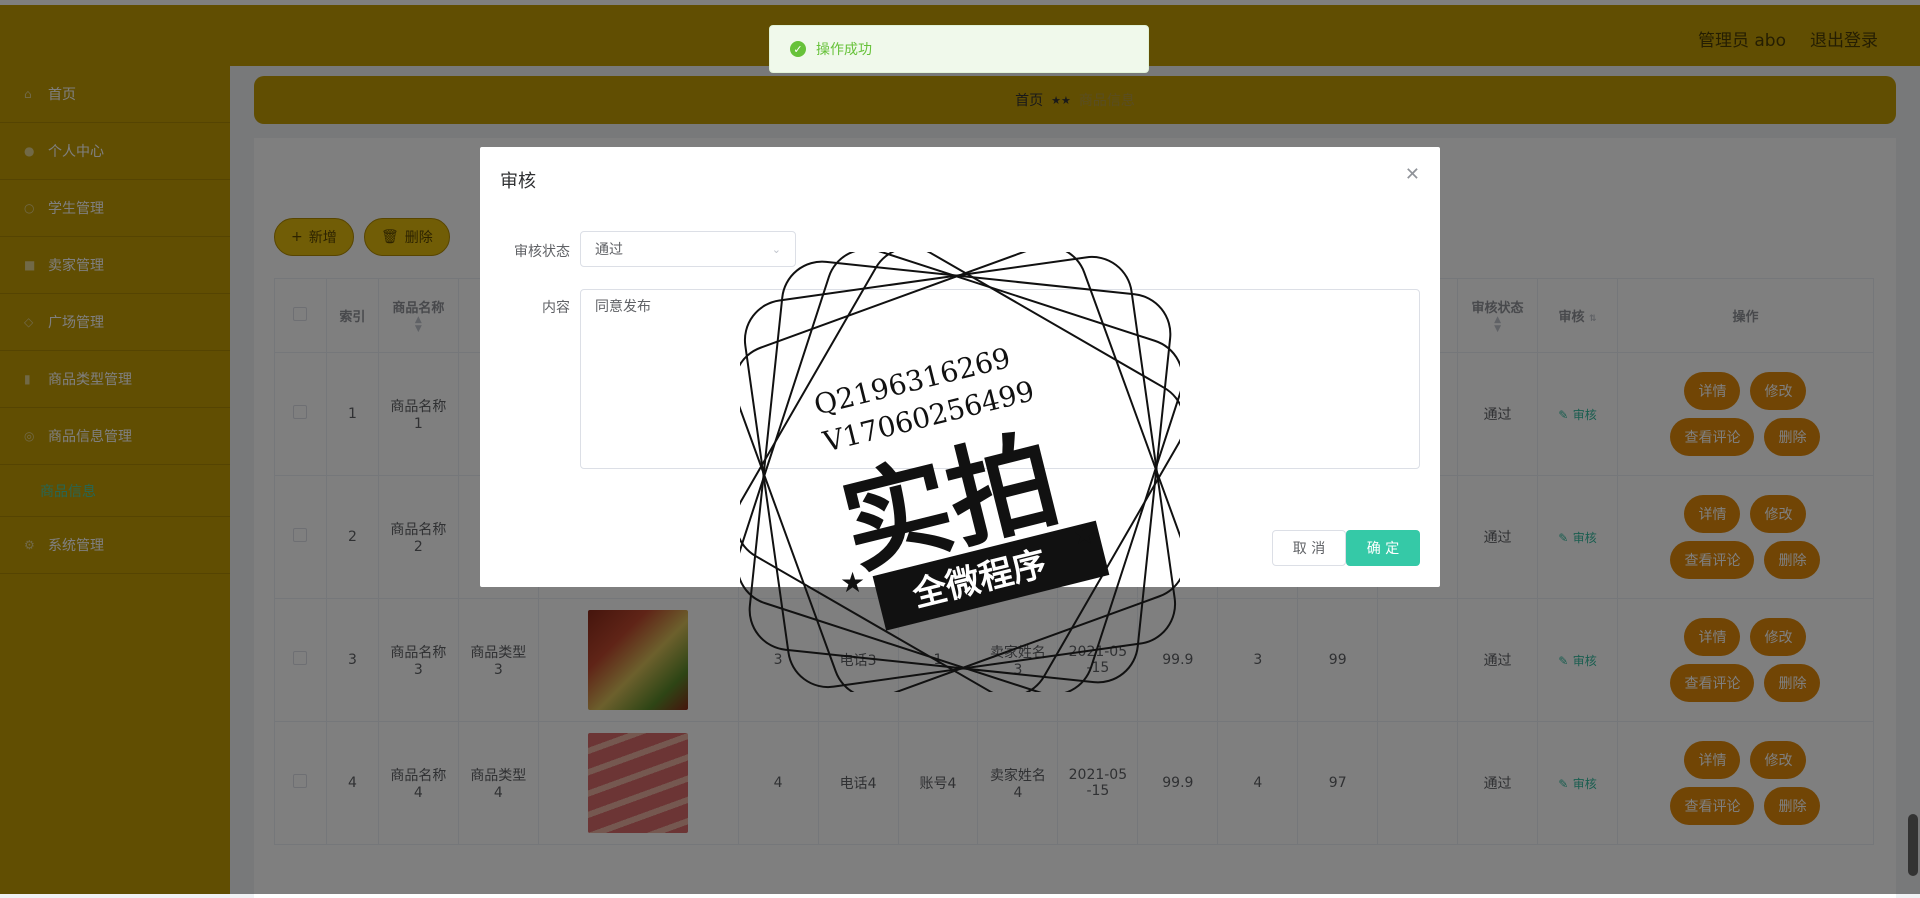 This screenshot has width=1920, height=898. What do you see at coordinates (1913, 845) in the screenshot?
I see `scrollbar-thumb` at bounding box center [1913, 845].